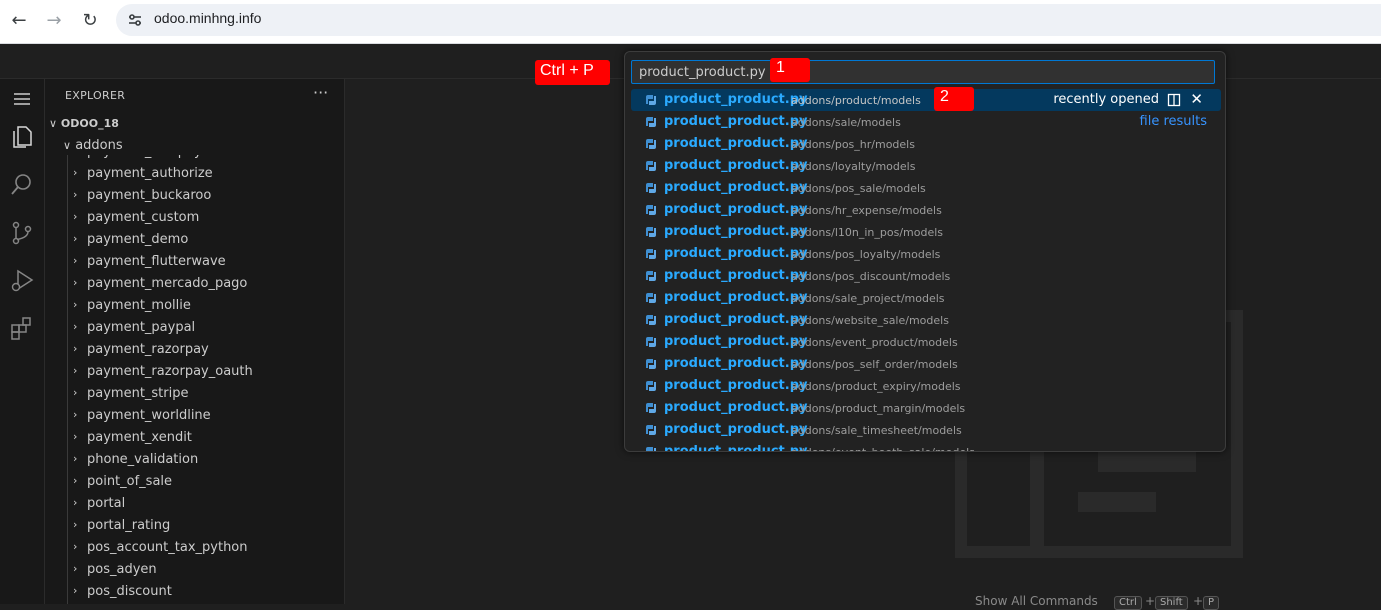  I want to click on run-debug-icon, so click(22, 281).